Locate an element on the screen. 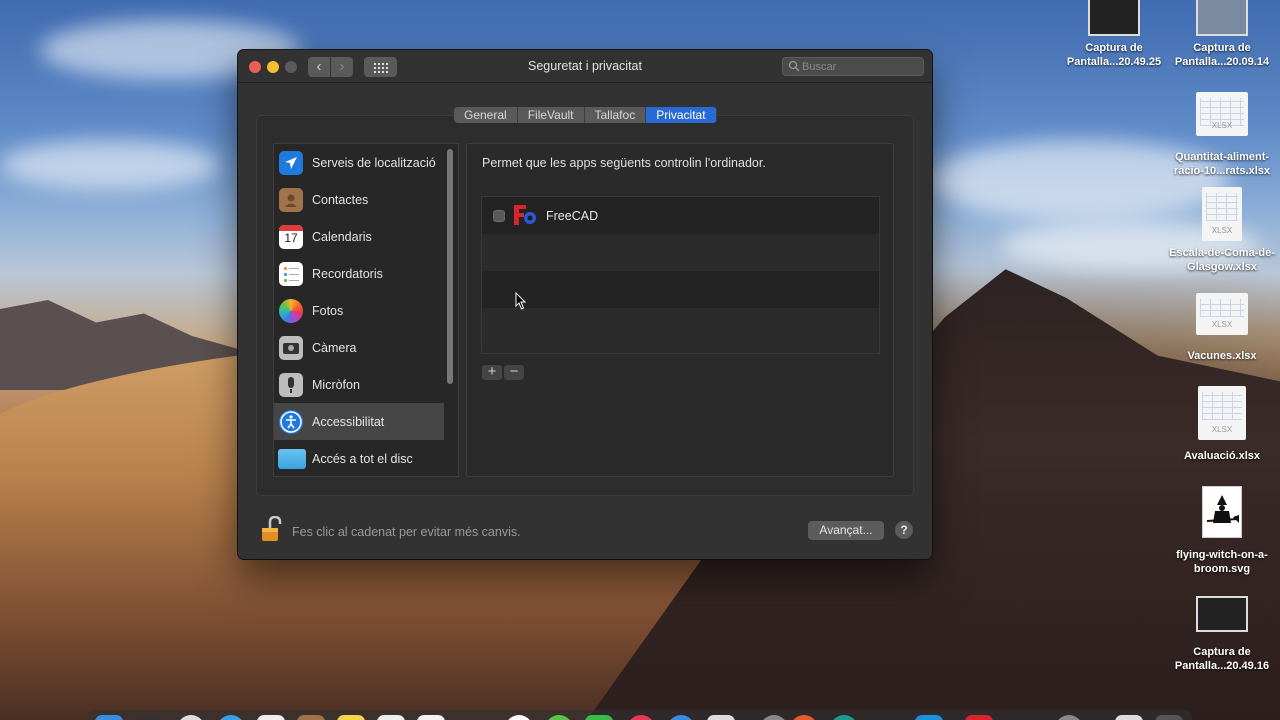 This screenshot has height=720, width=1280. padlock-icon is located at coordinates (271, 528).